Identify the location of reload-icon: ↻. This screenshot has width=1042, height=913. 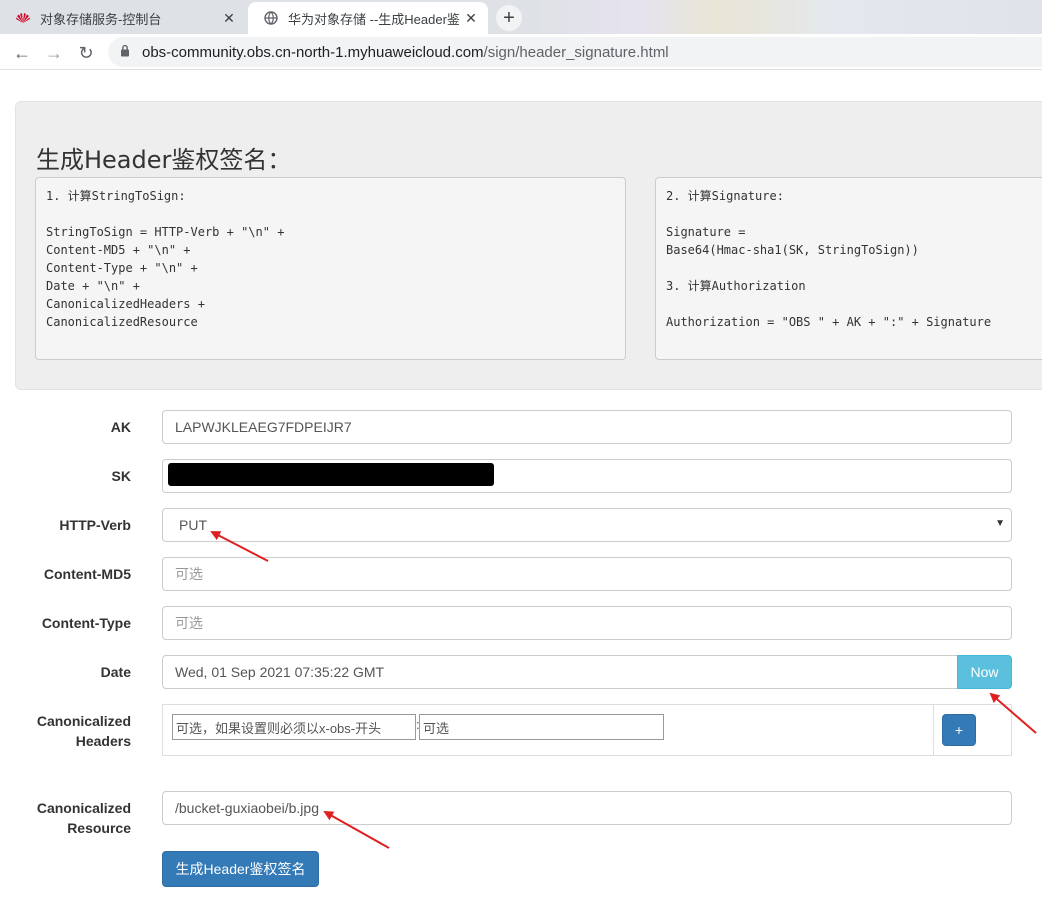
(86, 53).